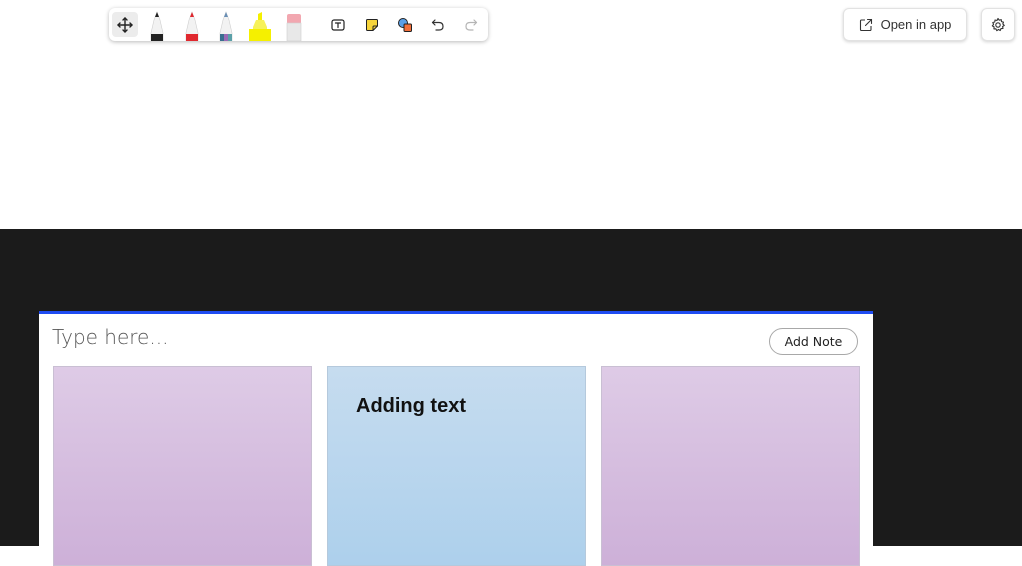 The height and width of the screenshot is (566, 1022). Describe the element at coordinates (294, 27) in the screenshot. I see `eraser-icon` at that location.